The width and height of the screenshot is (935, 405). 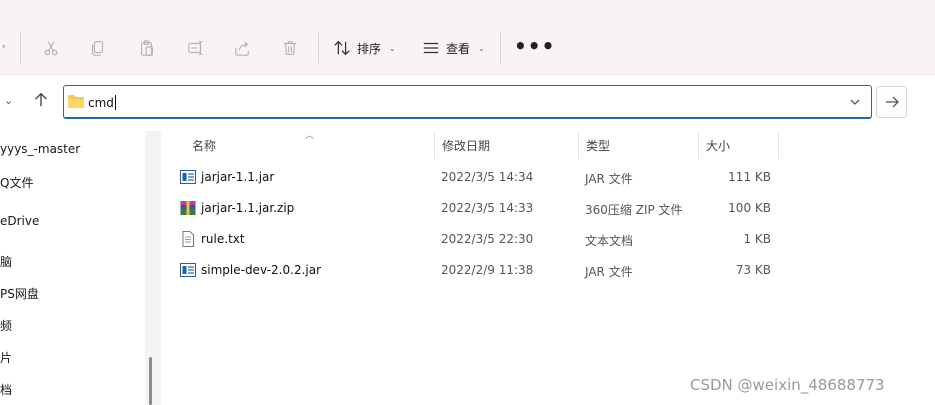 What do you see at coordinates (6, 325) in the screenshot?
I see `sidebar-item: 频` at bounding box center [6, 325].